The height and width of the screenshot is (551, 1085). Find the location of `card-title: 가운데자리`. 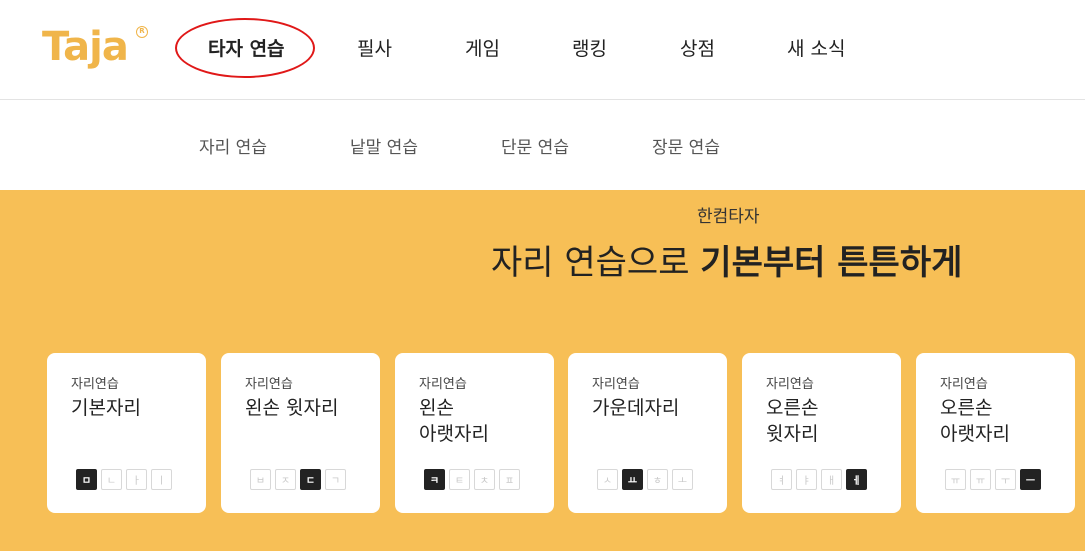

card-title: 가운데자리 is located at coordinates (636, 408).